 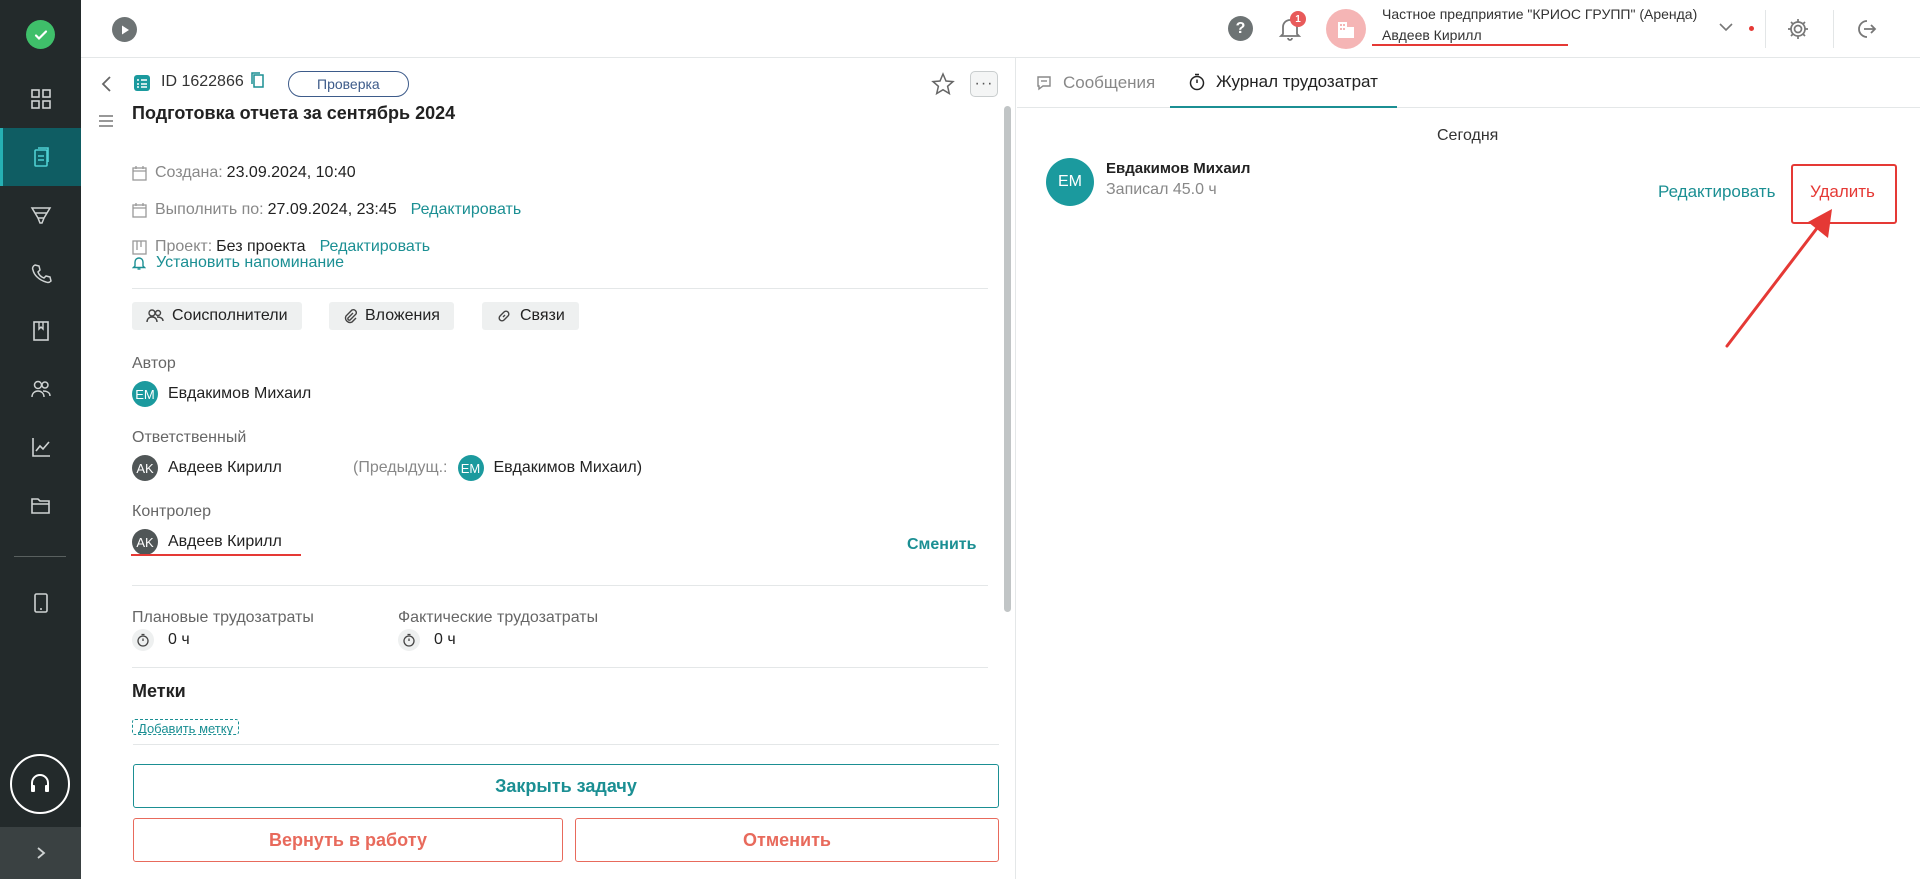 I want to click on created-value: 23.09.2024, 10:40, so click(x=291, y=172).